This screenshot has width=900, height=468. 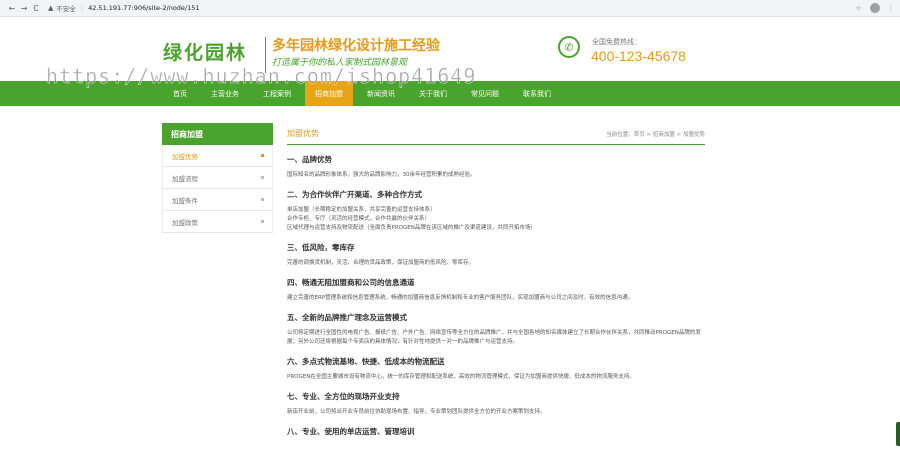 I want to click on section-title: 二、为合作伙伴广开渠道、多种合作方式, so click(x=354, y=194).